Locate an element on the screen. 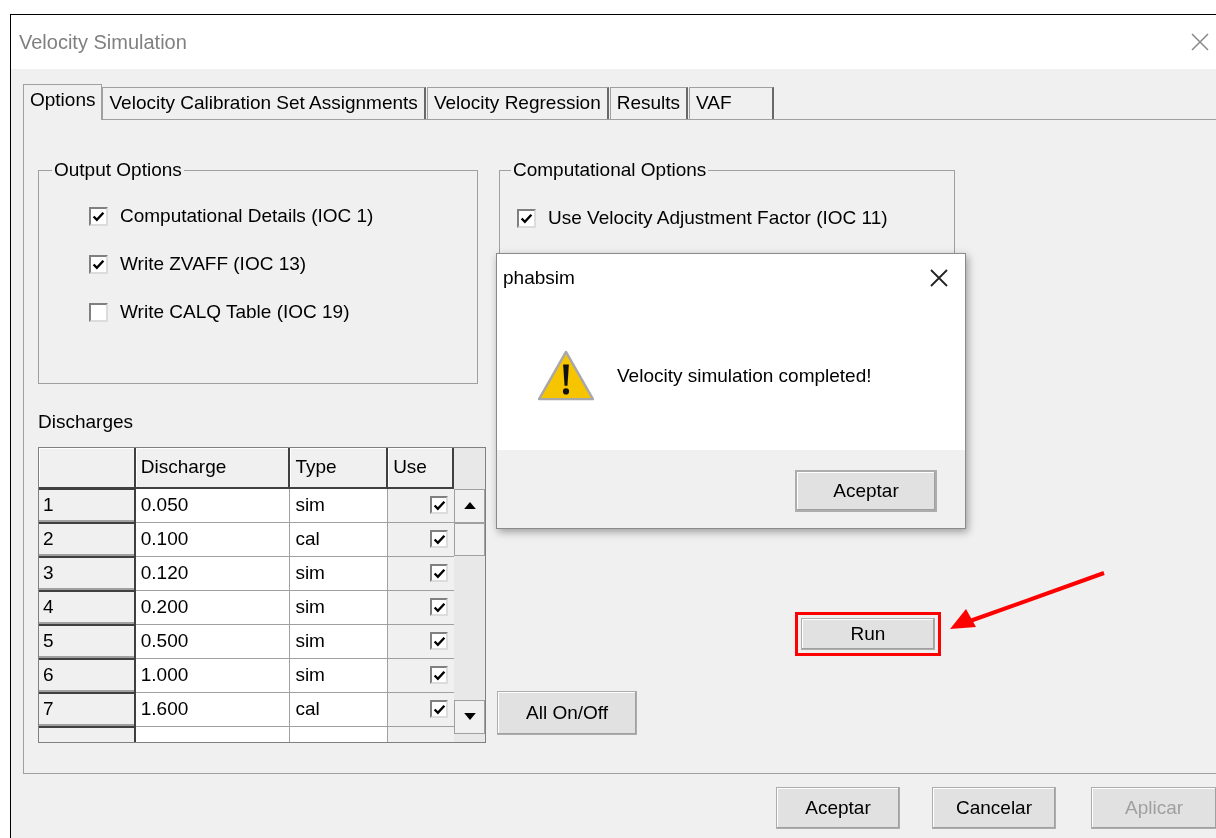 Image resolution: width=1216 pixels, height=838 pixels. close-icon is located at coordinates (939, 278).